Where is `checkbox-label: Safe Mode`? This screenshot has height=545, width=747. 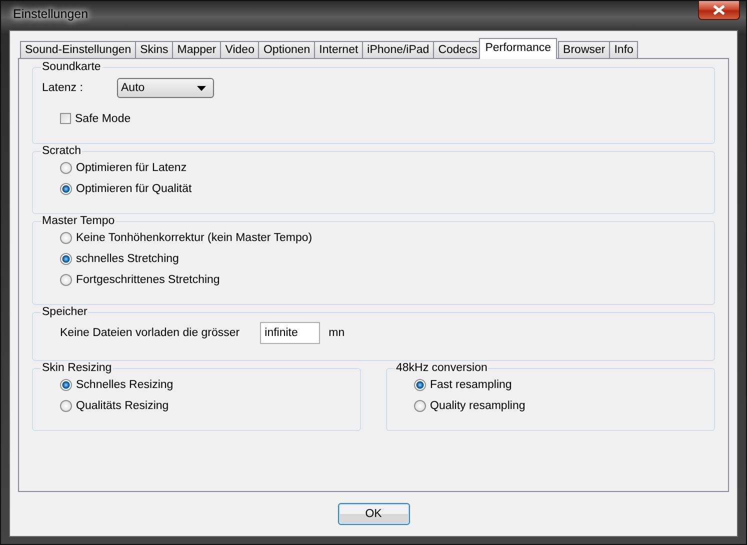 checkbox-label: Safe Mode is located at coordinates (103, 118).